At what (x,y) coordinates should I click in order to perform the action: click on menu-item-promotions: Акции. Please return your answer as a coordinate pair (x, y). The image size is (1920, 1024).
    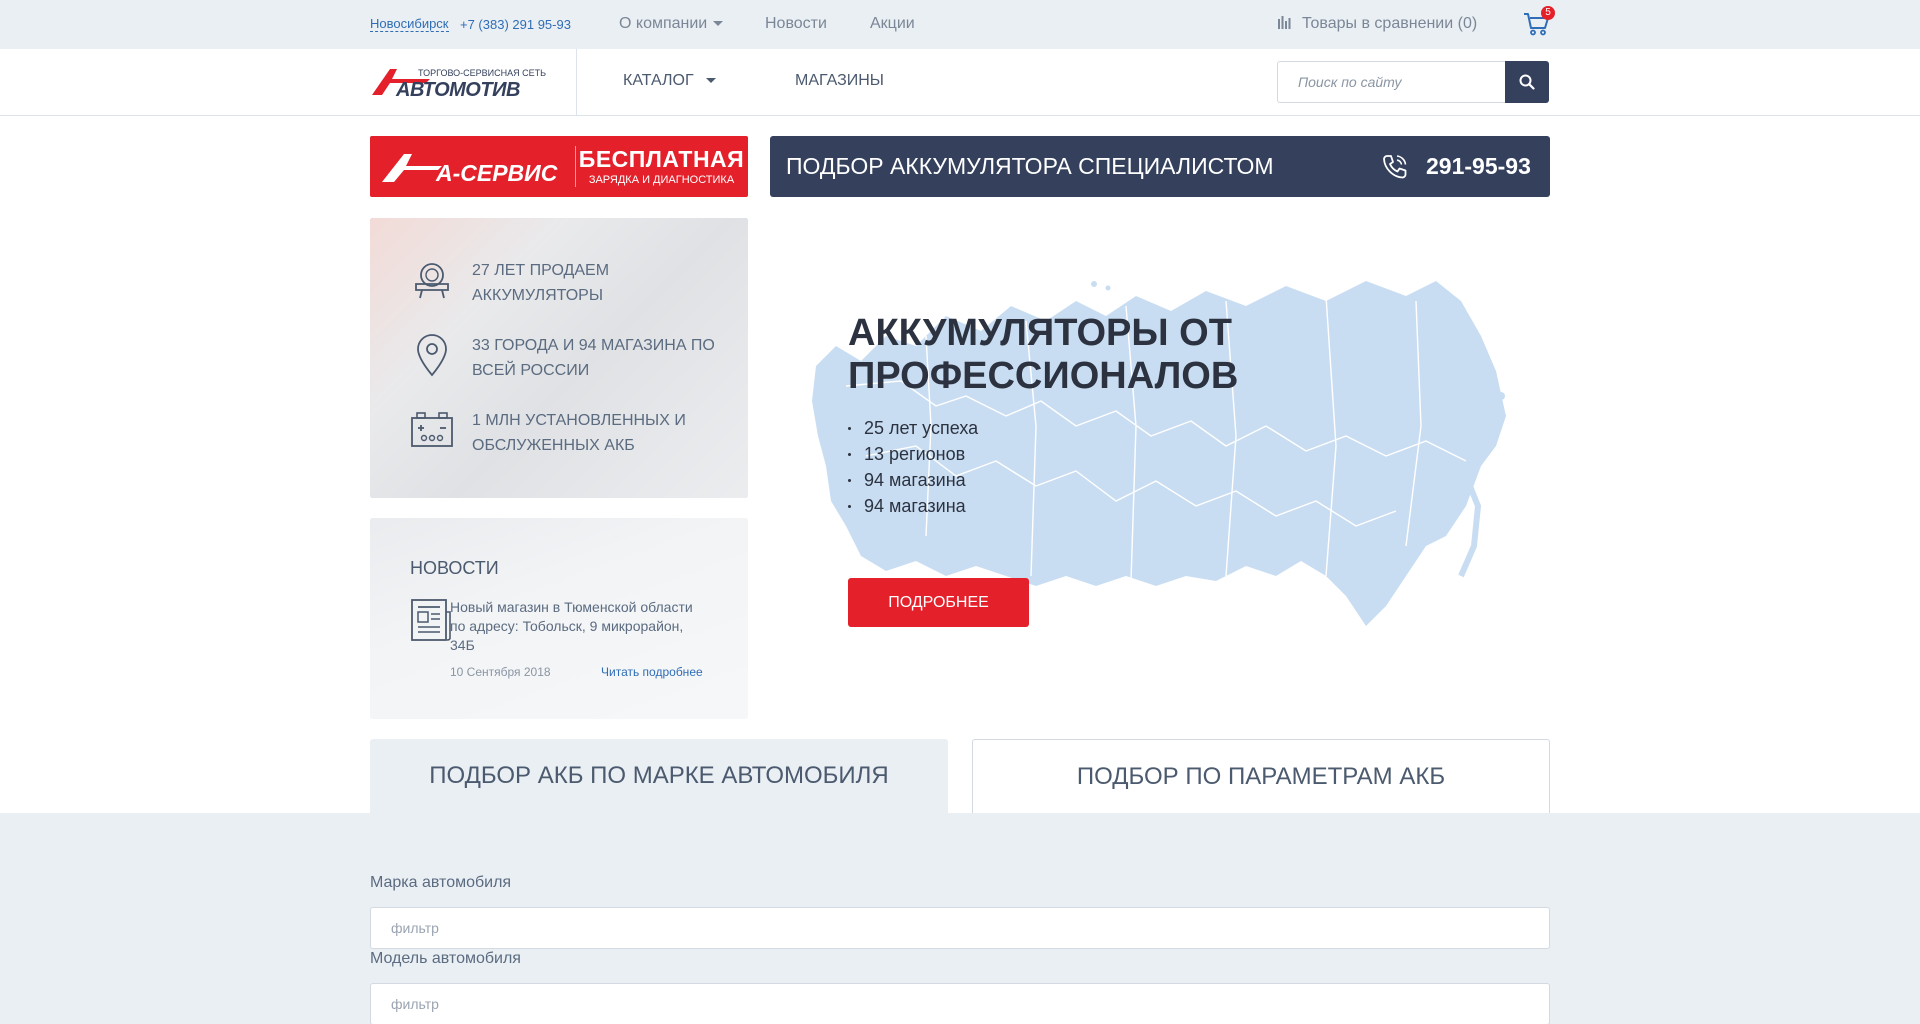
    Looking at the image, I should click on (892, 24).